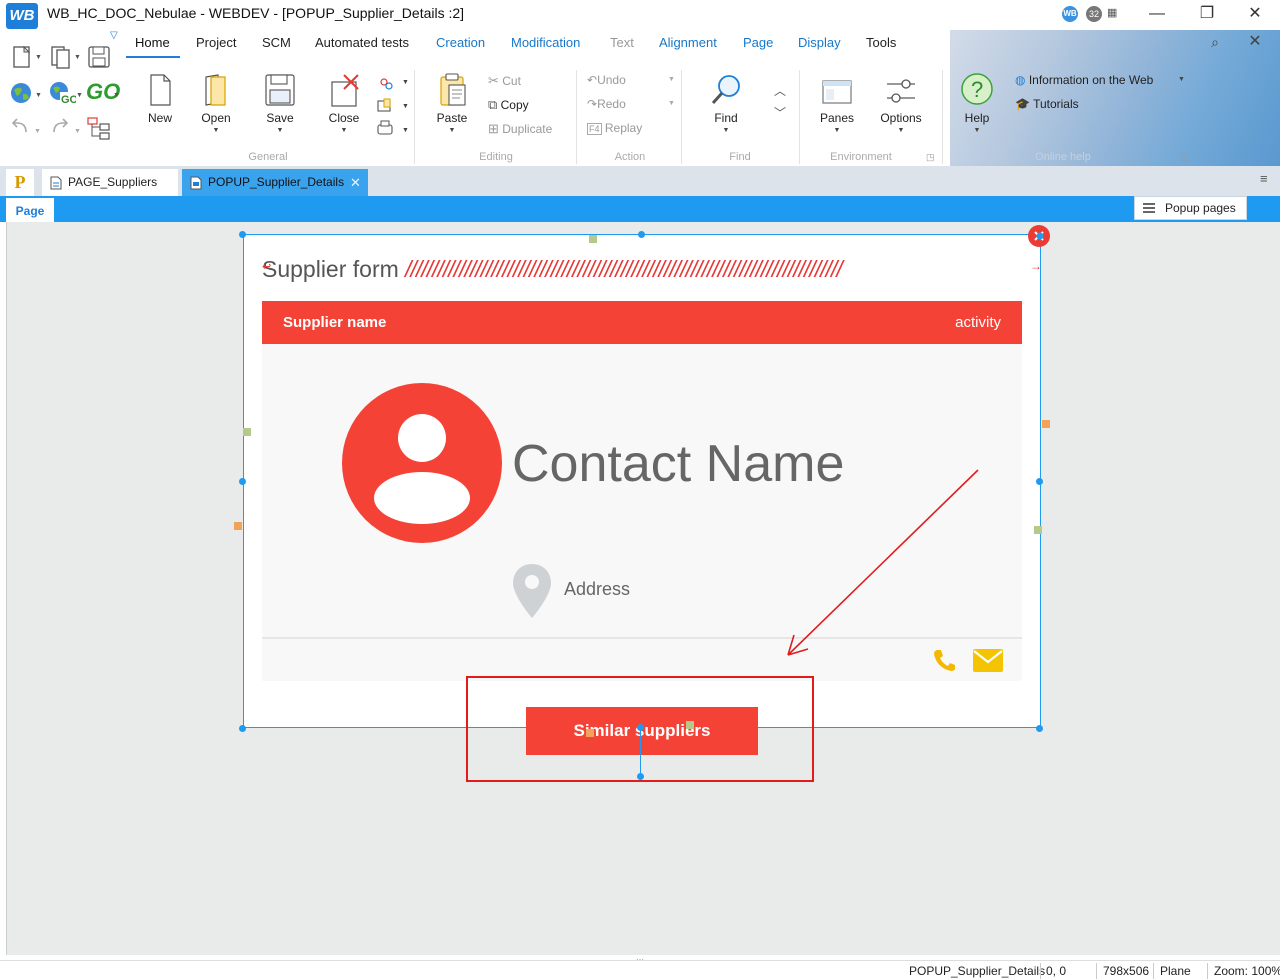 This screenshot has height=980, width=1280. Describe the element at coordinates (1022, 104) in the screenshot. I see `graduation-cap-icon: 🎓` at that location.